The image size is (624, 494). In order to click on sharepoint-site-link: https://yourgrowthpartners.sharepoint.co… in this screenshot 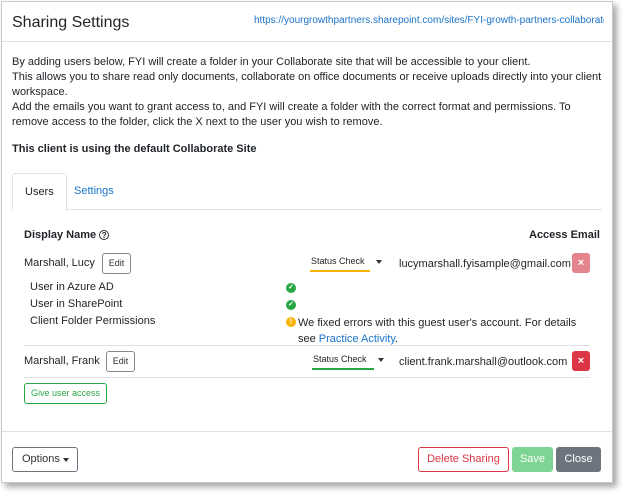, I will do `click(429, 20)`.